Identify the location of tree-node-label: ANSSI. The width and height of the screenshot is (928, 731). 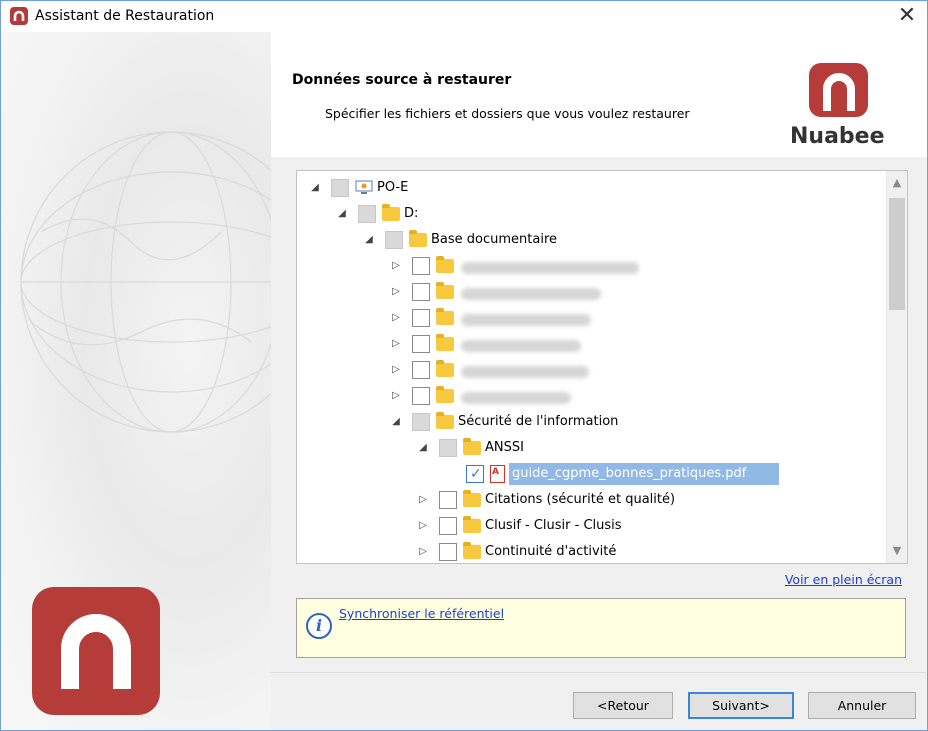
(504, 447).